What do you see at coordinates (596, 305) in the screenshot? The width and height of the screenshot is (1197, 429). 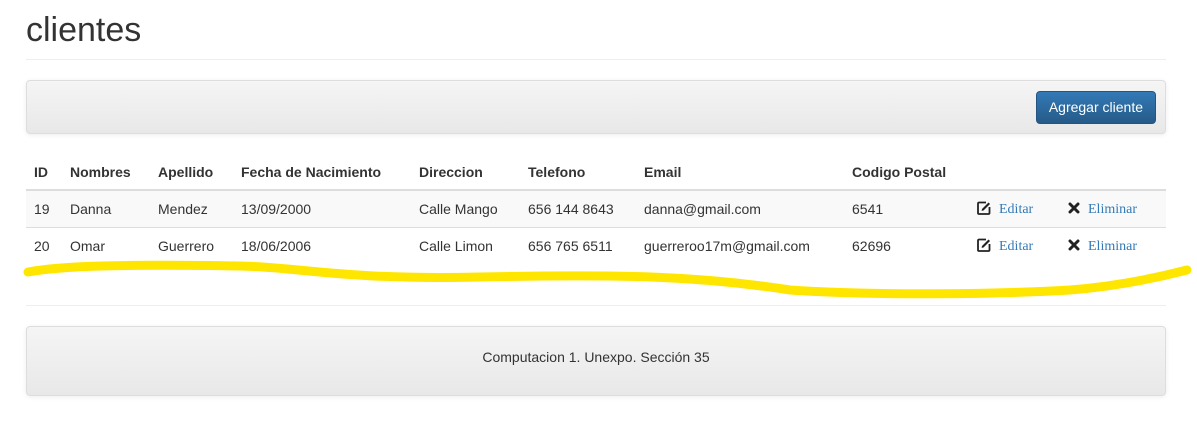 I see `section-divider` at bounding box center [596, 305].